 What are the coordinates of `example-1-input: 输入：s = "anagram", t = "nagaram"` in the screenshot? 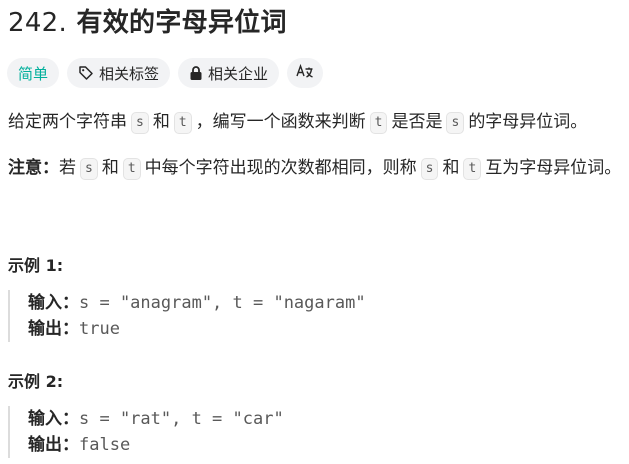 It's located at (328, 303).